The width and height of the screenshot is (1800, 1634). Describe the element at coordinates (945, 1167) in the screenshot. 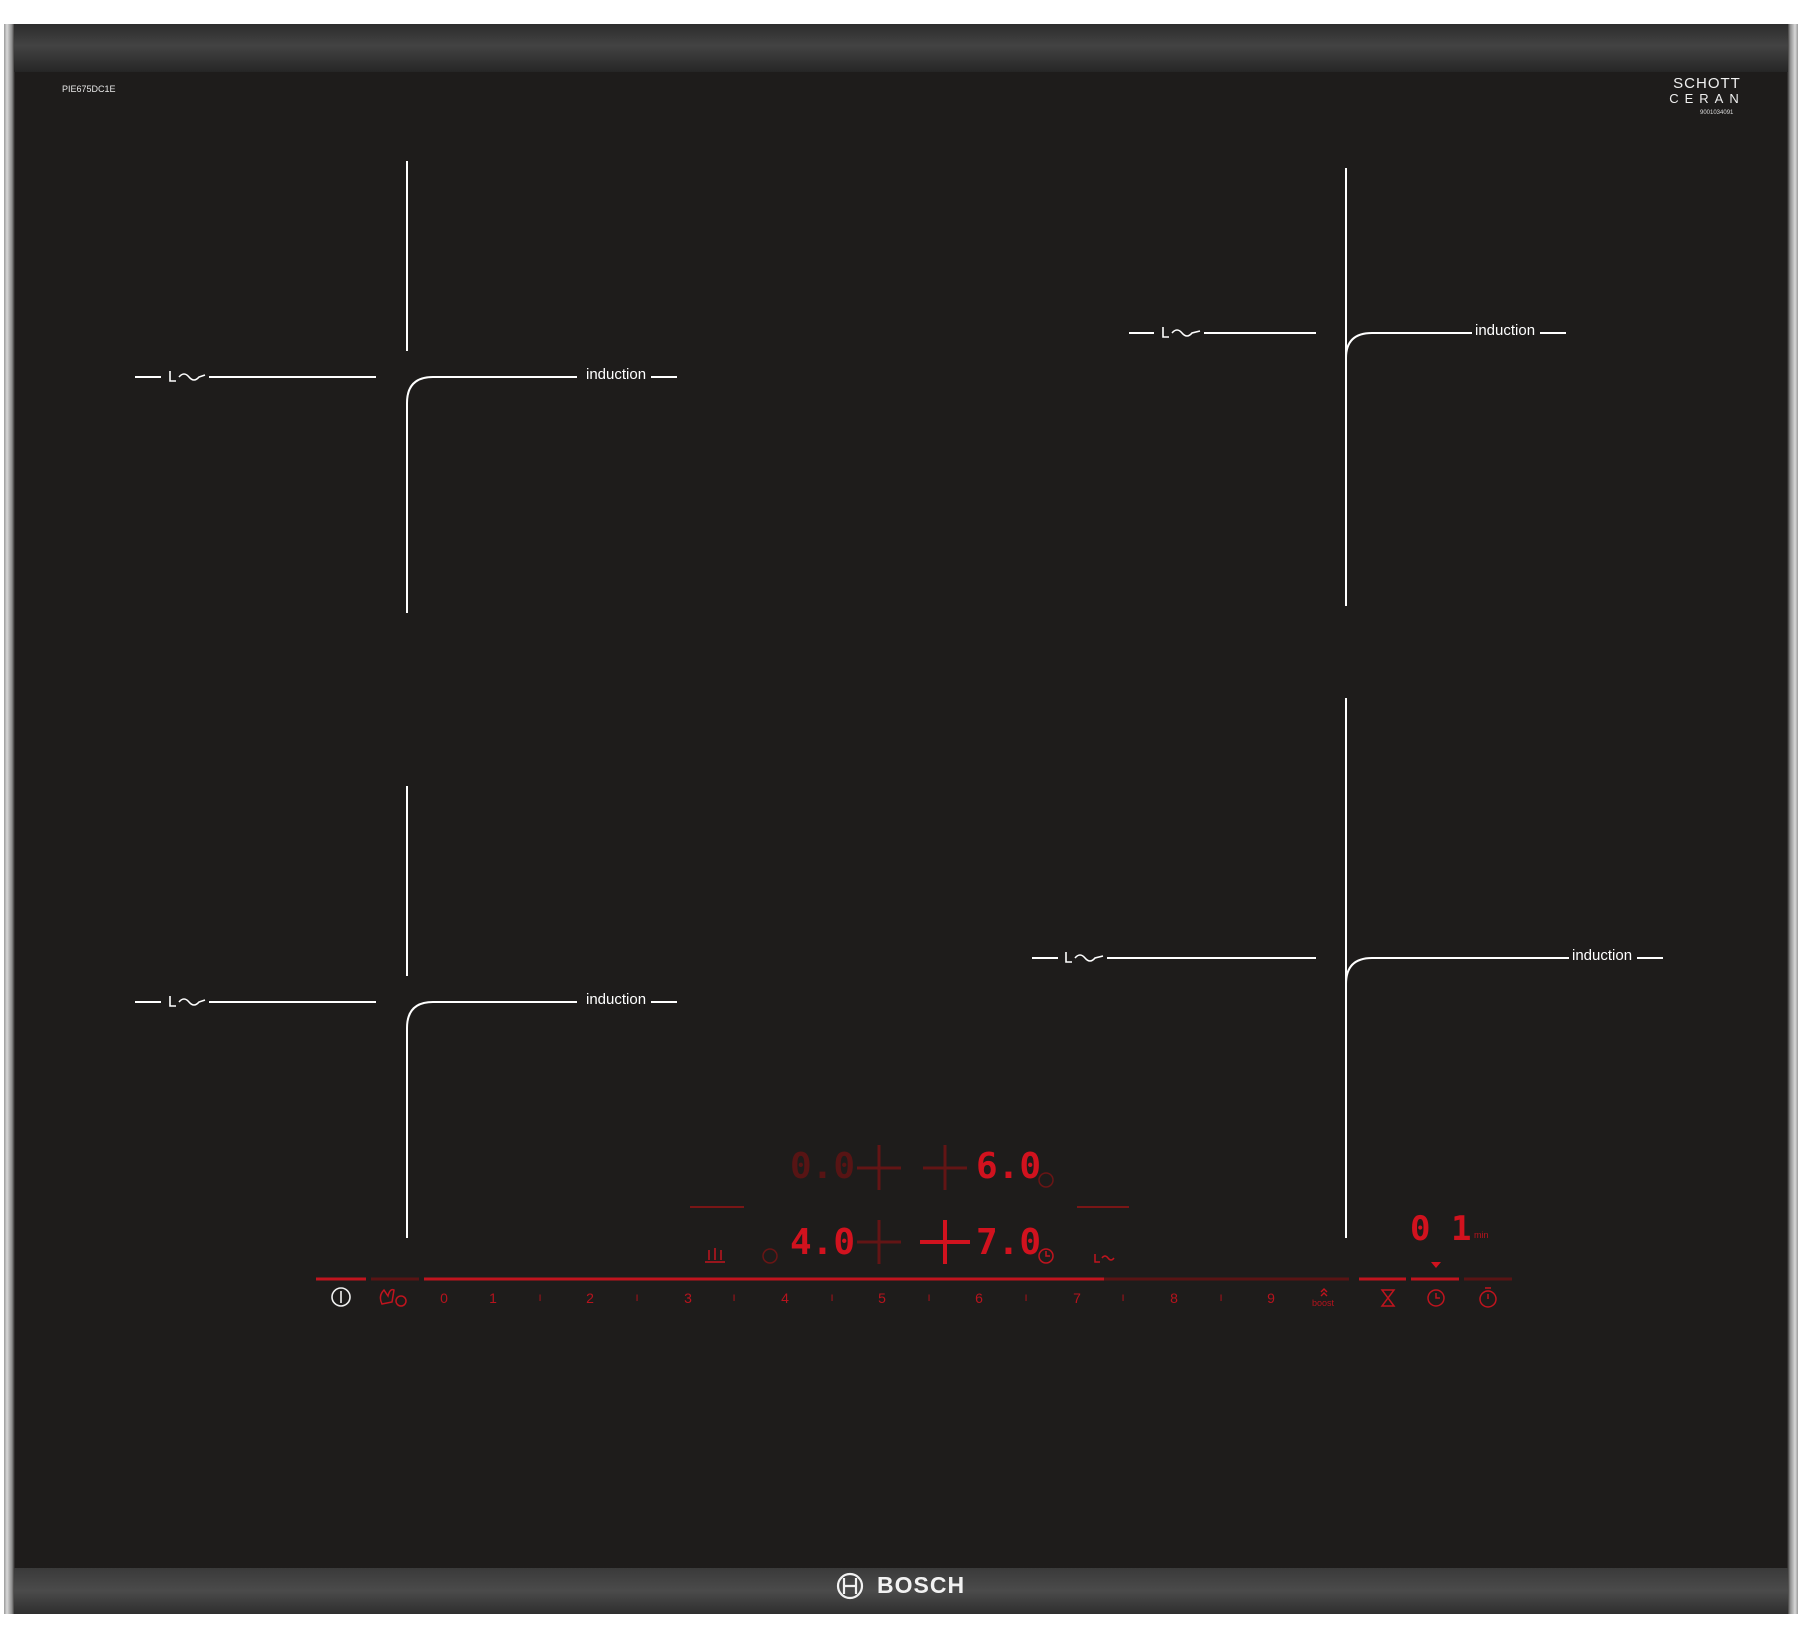

I see `zone-symbol-rear-right` at that location.